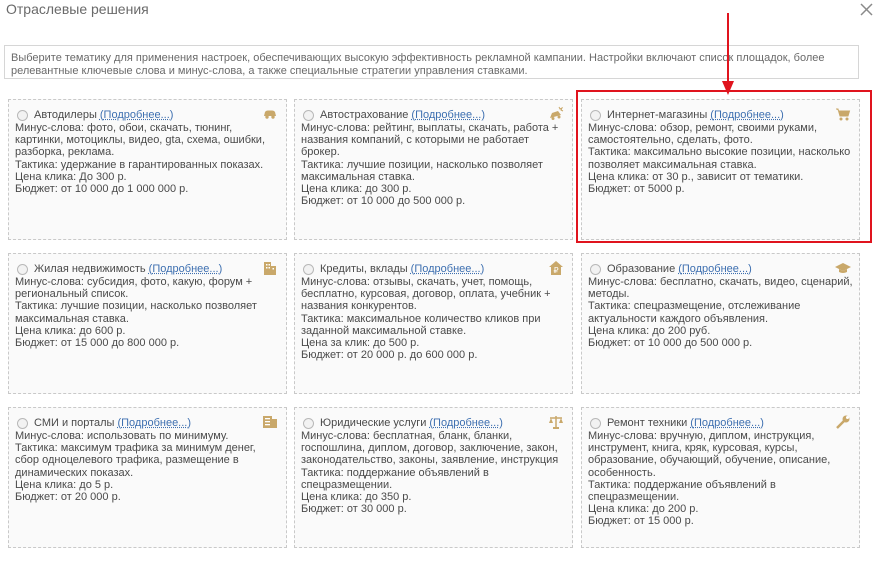 Image resolution: width=880 pixels, height=567 pixels. What do you see at coordinates (556, 422) in the screenshot?
I see `scales-icon` at bounding box center [556, 422].